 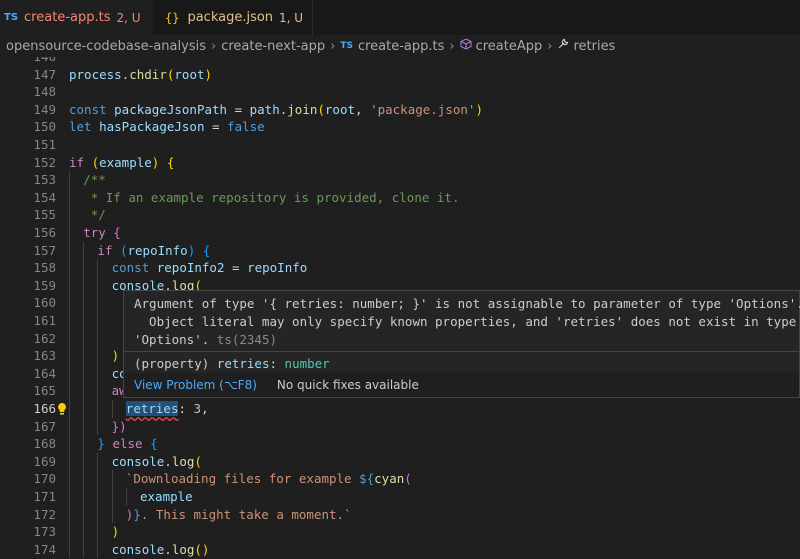 What do you see at coordinates (157, 462) in the screenshot?
I see `code-text: console.log(` at bounding box center [157, 462].